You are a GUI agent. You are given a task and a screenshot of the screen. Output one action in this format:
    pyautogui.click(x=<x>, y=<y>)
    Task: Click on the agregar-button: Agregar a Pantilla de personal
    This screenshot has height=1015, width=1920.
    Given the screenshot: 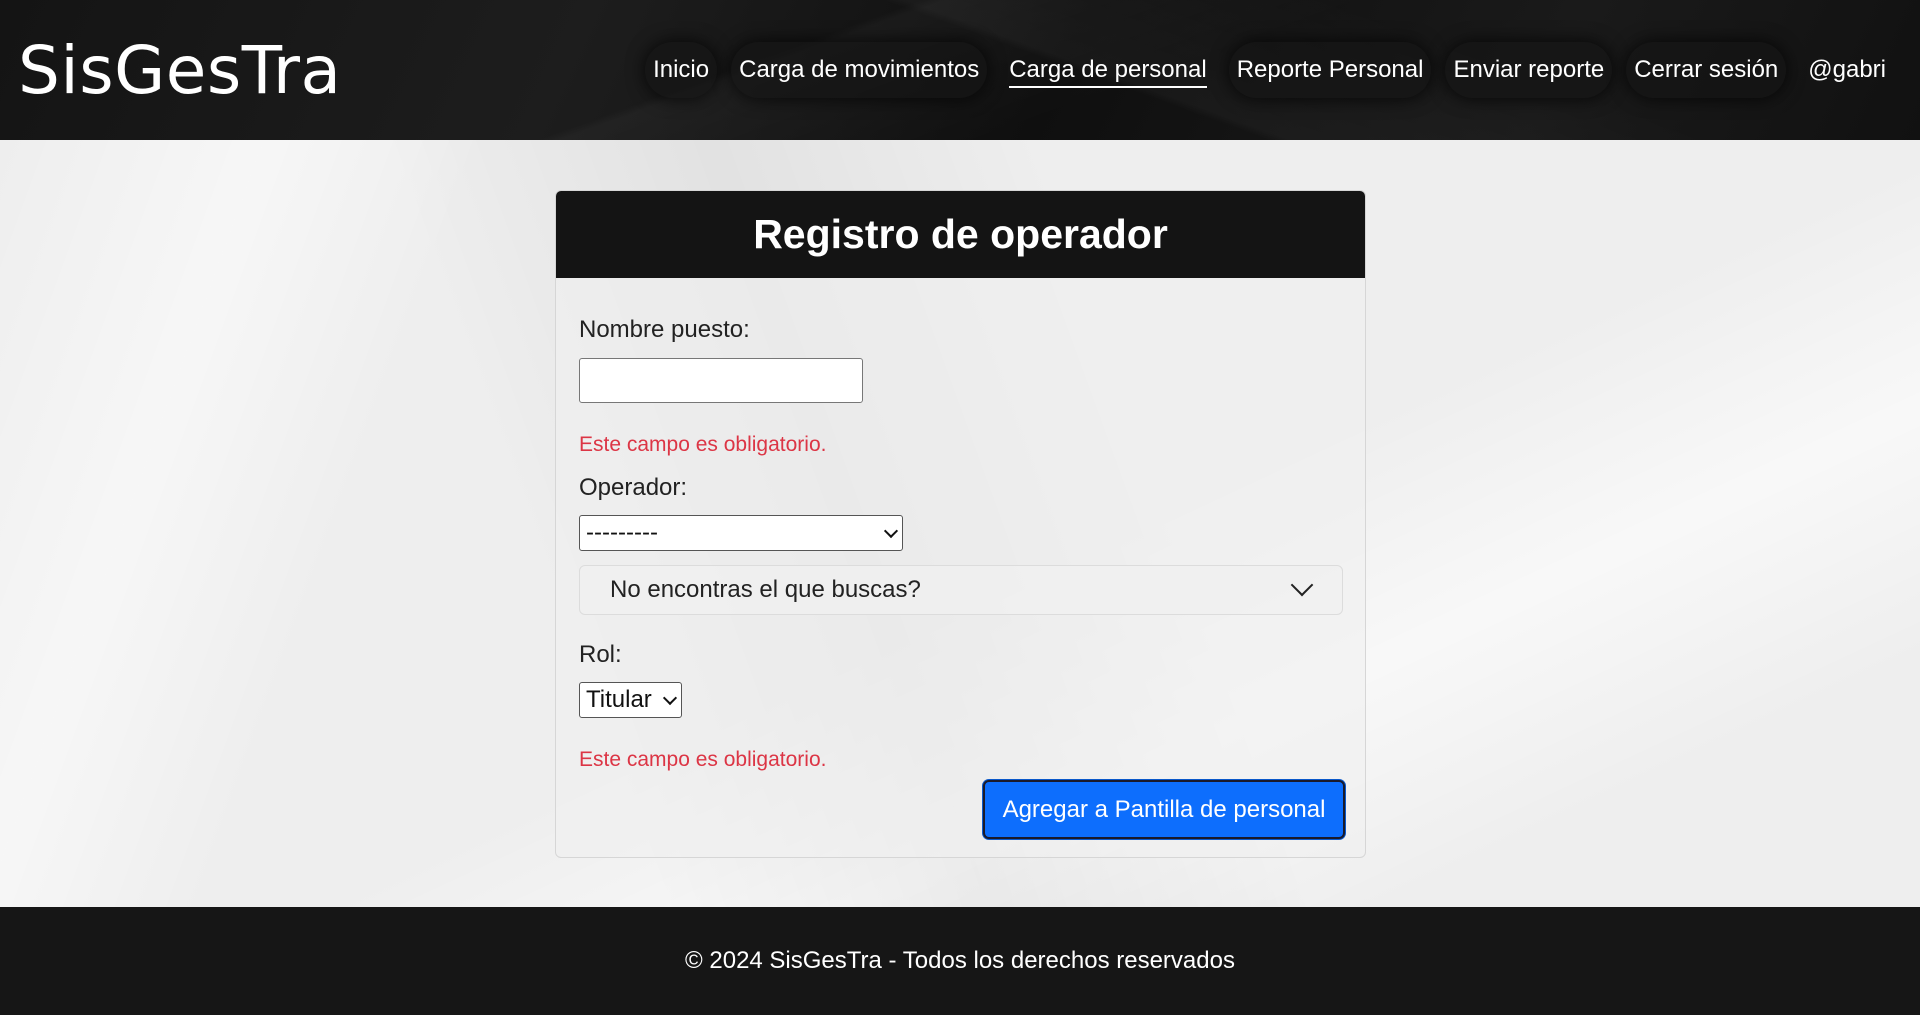 What is the action you would take?
    pyautogui.click(x=1164, y=809)
    